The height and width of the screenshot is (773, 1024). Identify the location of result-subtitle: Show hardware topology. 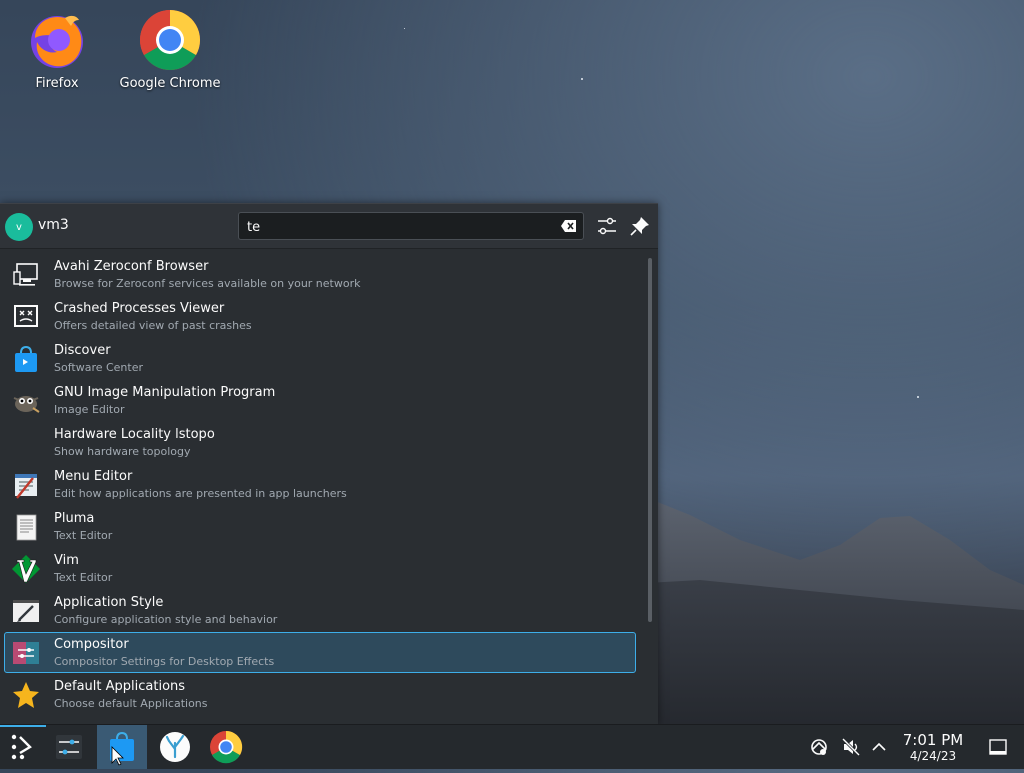
(122, 451).